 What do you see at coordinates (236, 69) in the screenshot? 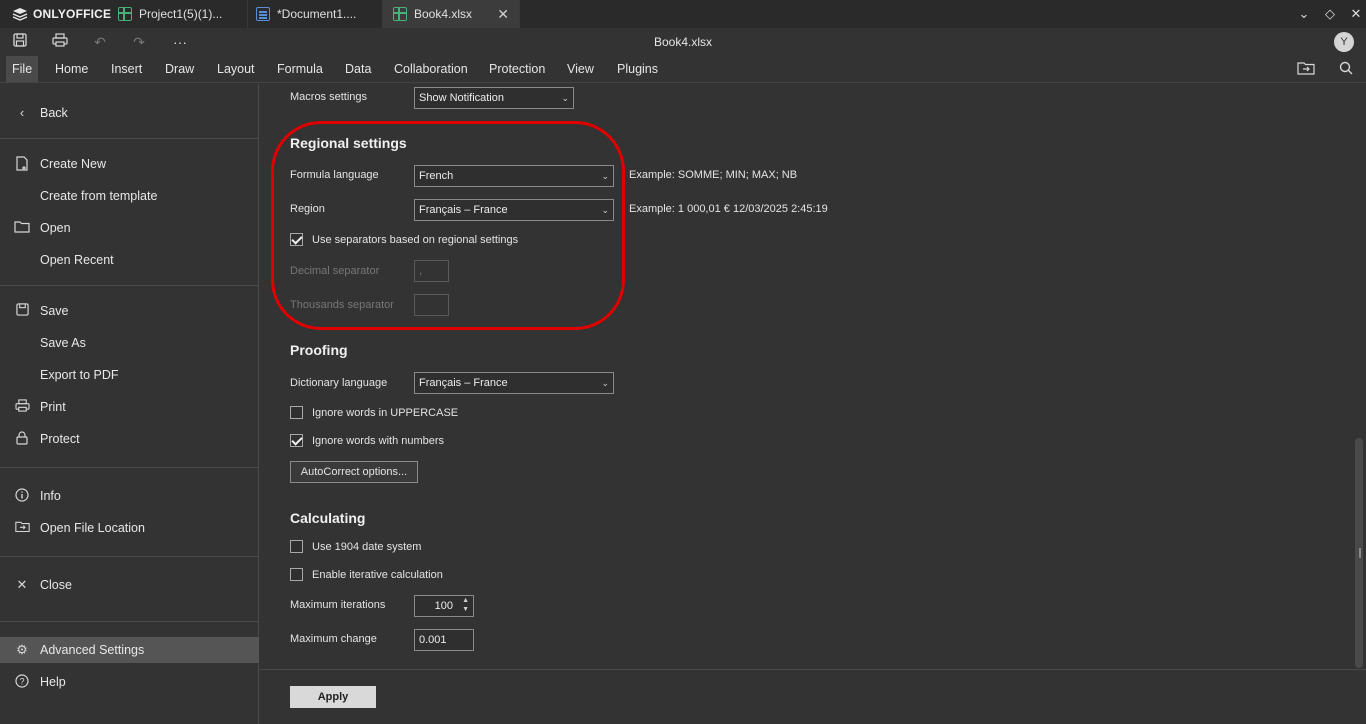
I see `menu-layout: Layout` at bounding box center [236, 69].